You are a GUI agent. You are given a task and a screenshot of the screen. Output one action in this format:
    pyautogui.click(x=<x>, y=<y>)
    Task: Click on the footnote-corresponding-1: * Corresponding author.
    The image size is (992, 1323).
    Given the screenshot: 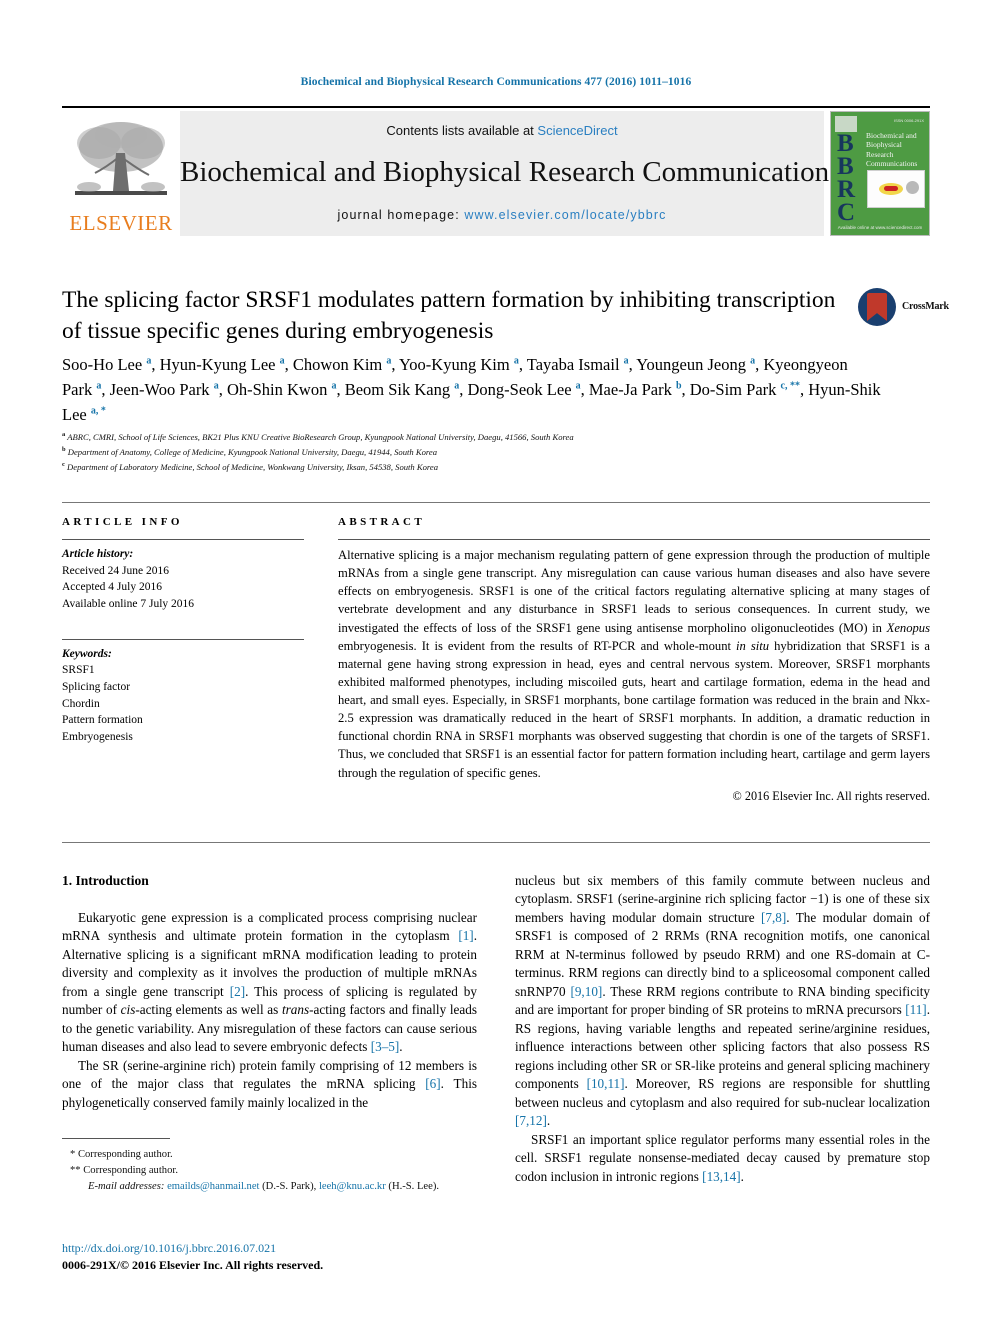 What is the action you would take?
    pyautogui.click(x=121, y=1154)
    